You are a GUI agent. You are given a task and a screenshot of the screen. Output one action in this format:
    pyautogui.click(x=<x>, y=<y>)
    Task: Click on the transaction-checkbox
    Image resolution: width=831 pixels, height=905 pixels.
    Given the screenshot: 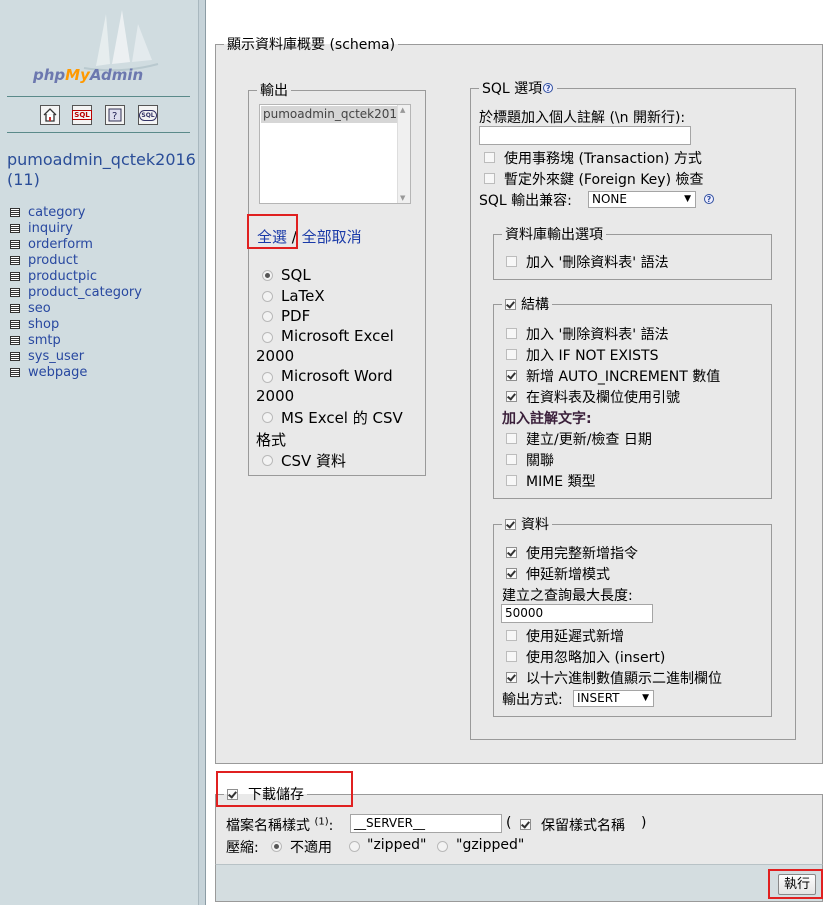 What is the action you would take?
    pyautogui.click(x=489, y=157)
    